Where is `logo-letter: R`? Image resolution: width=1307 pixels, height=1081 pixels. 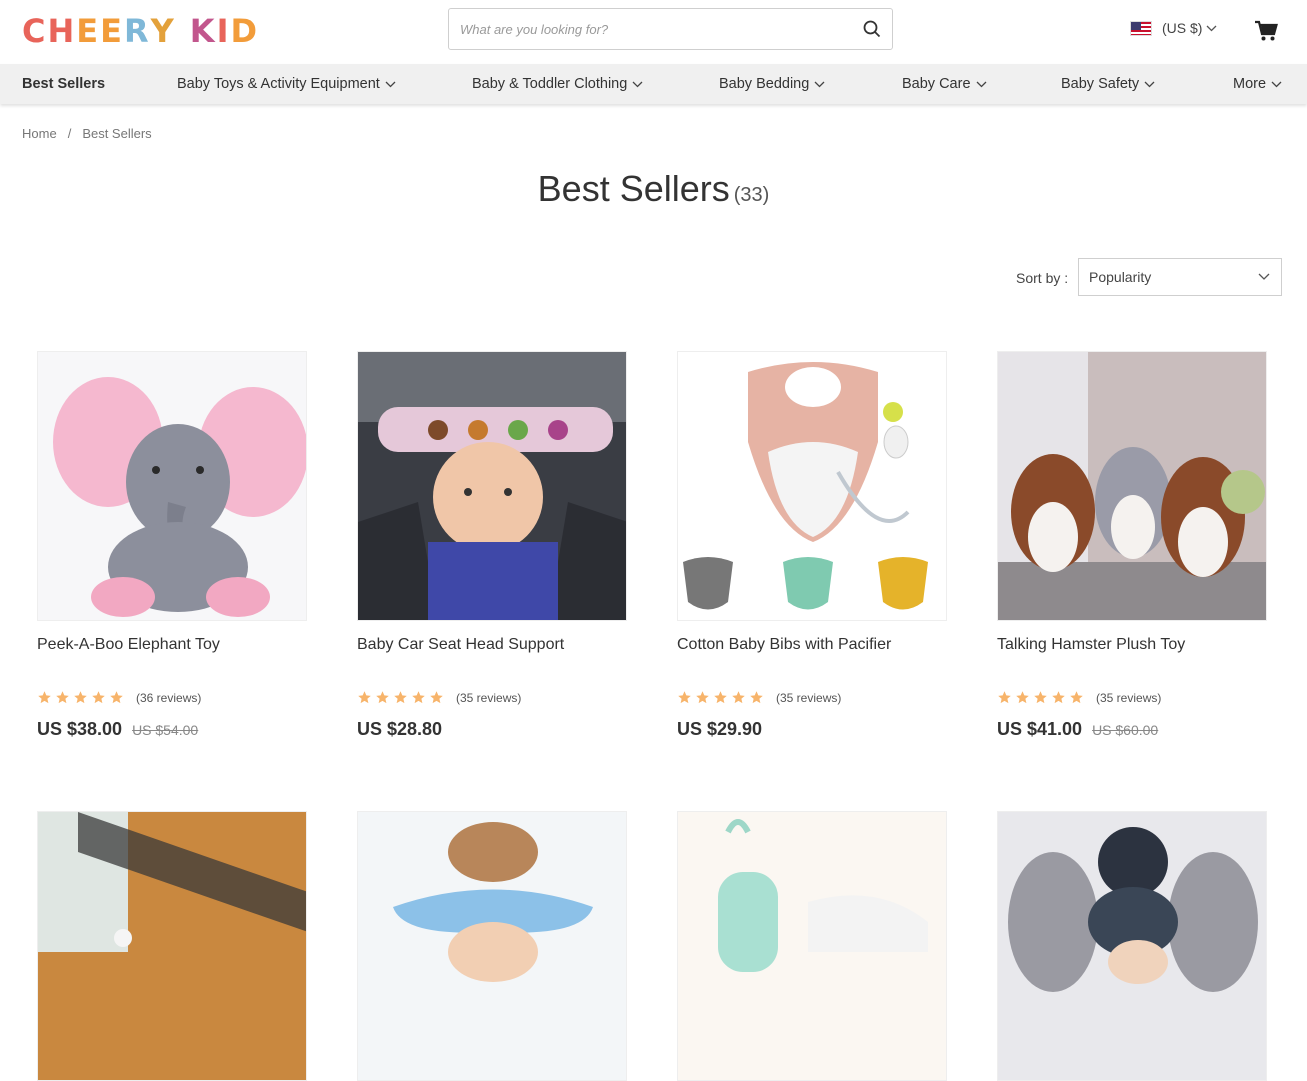
logo-letter: R is located at coordinates (137, 31).